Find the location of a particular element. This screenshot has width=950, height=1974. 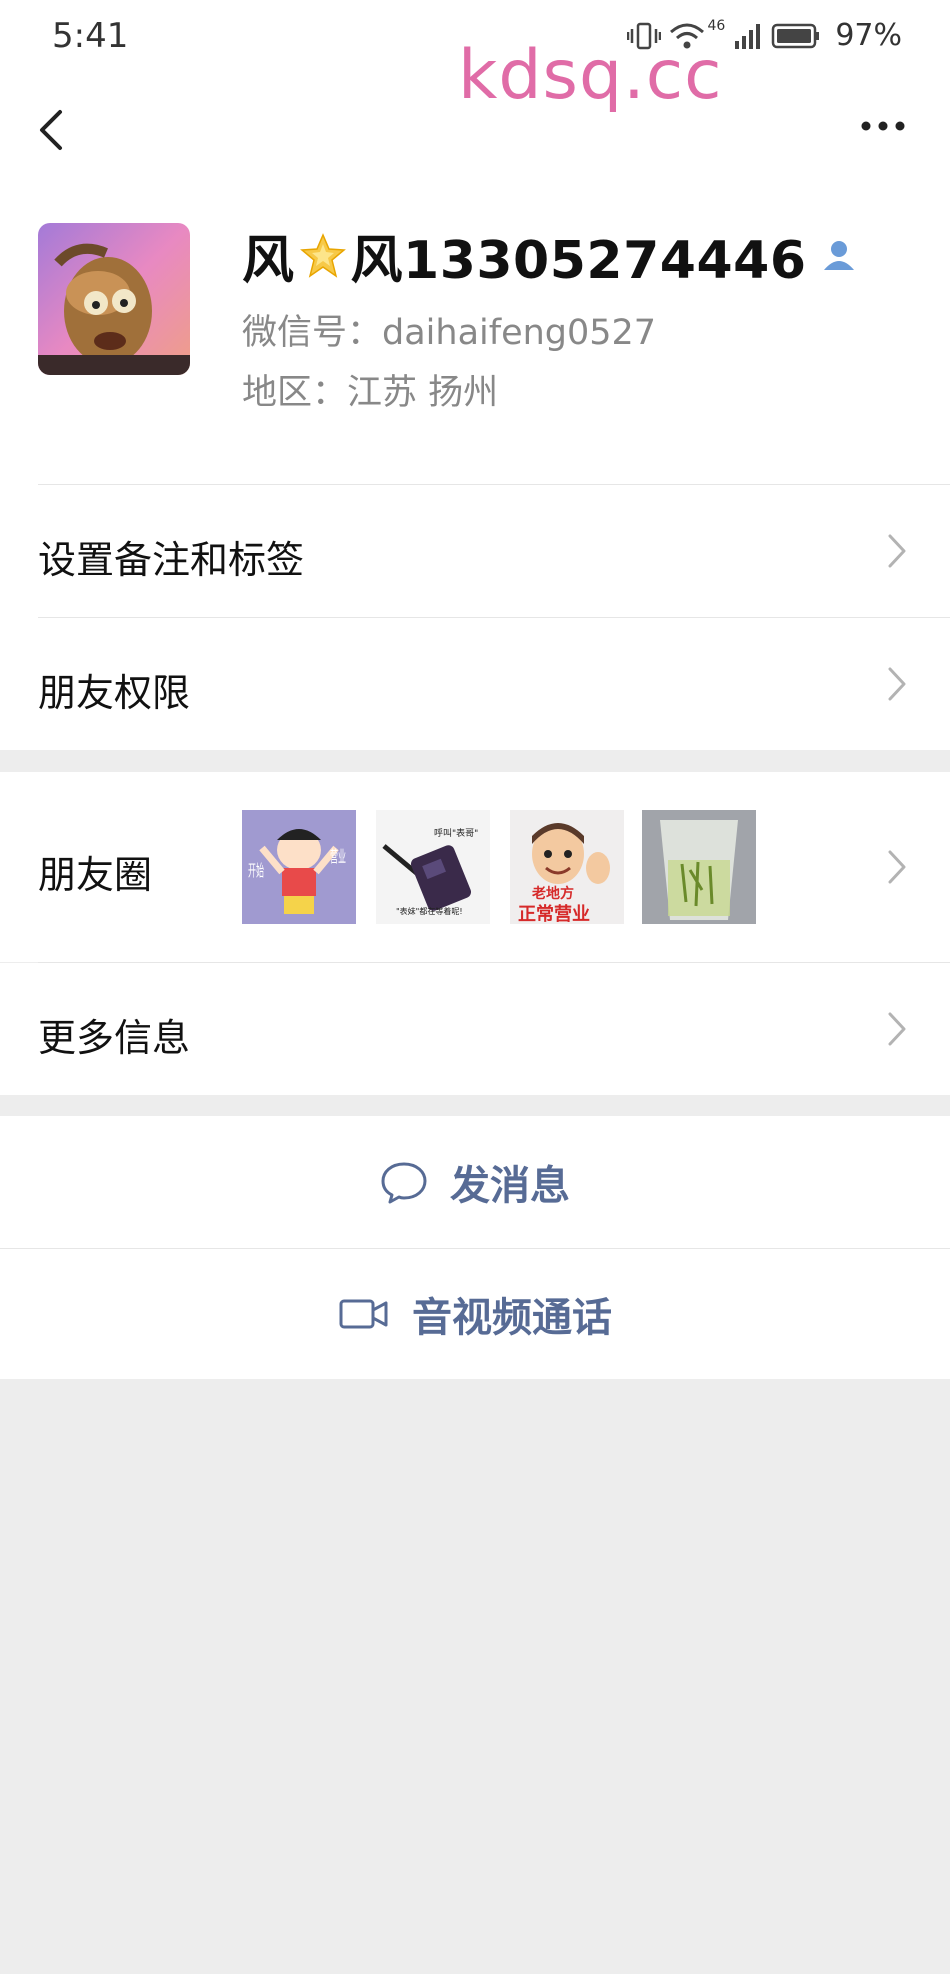

permissions-row: 朋友权限 is located at coordinates (475, 684).